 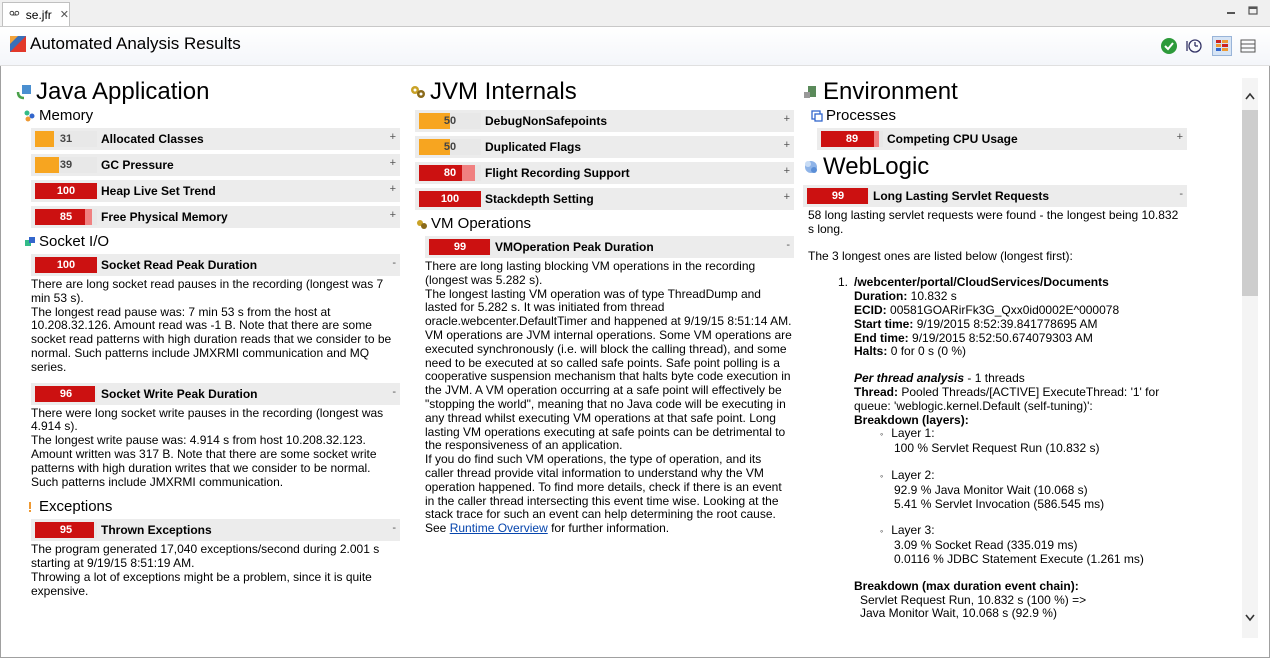 What do you see at coordinates (852, 139) in the screenshot?
I see `score-bar: 89` at bounding box center [852, 139].